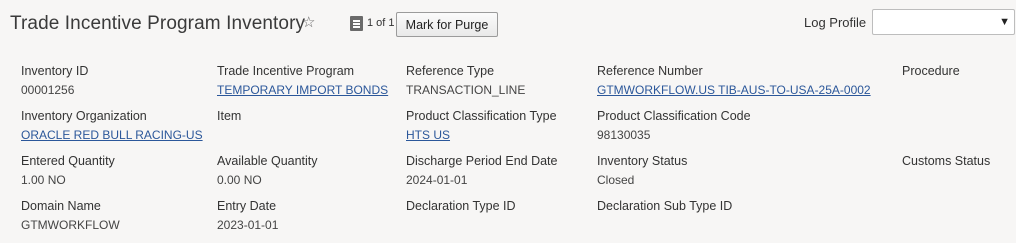 The width and height of the screenshot is (1016, 243). I want to click on field-domain-name: Domain Name GTMWORKFLOW, so click(70, 215).